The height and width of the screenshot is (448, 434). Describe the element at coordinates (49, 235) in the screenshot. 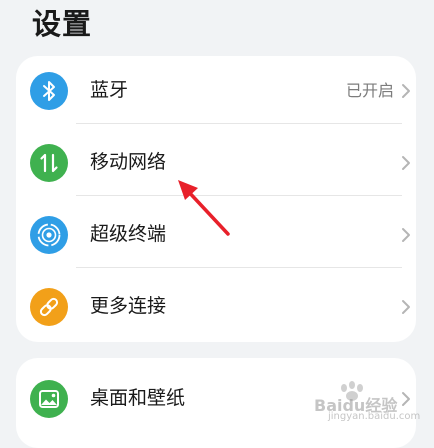

I see `super-device-icon` at that location.